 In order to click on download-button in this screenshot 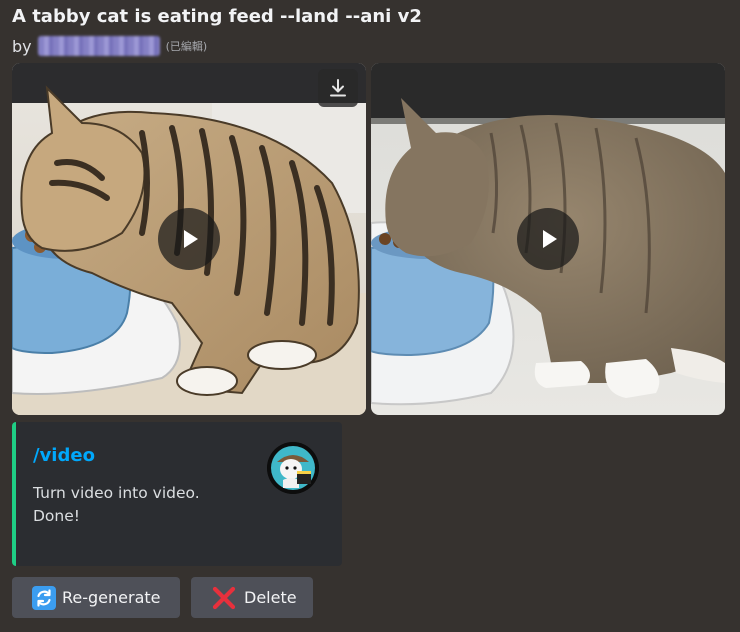, I will do `click(338, 88)`.